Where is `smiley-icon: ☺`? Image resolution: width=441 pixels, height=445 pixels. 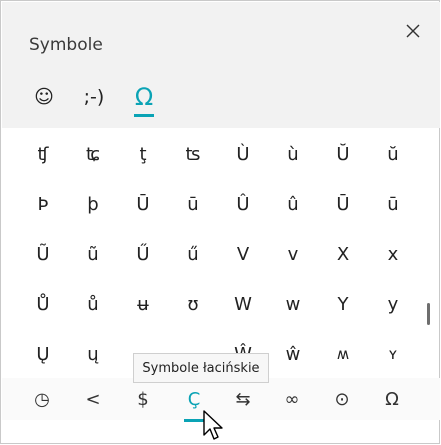
smiley-icon: ☺ is located at coordinates (44, 97).